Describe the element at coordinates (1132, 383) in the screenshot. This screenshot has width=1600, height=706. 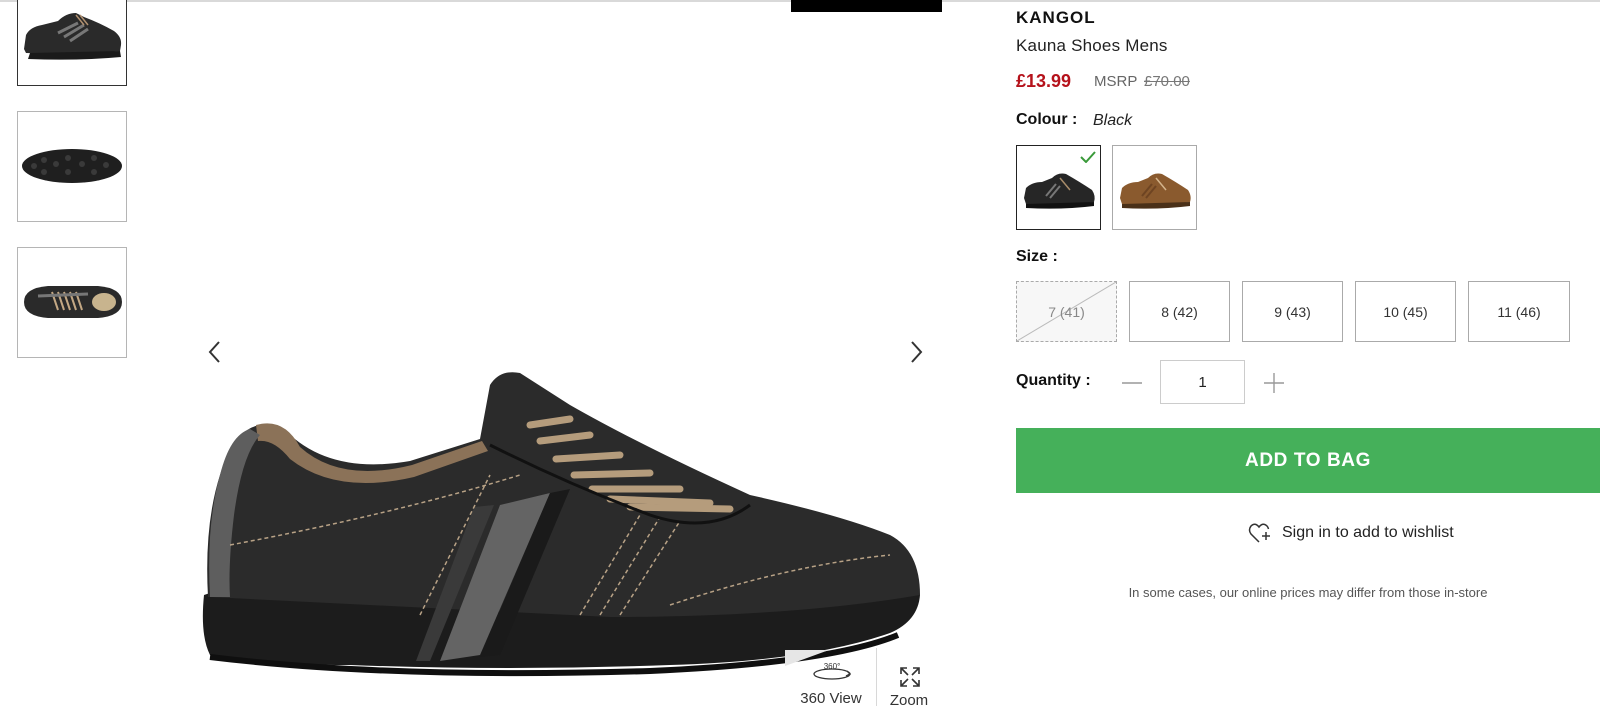
I see `minus-icon` at that location.